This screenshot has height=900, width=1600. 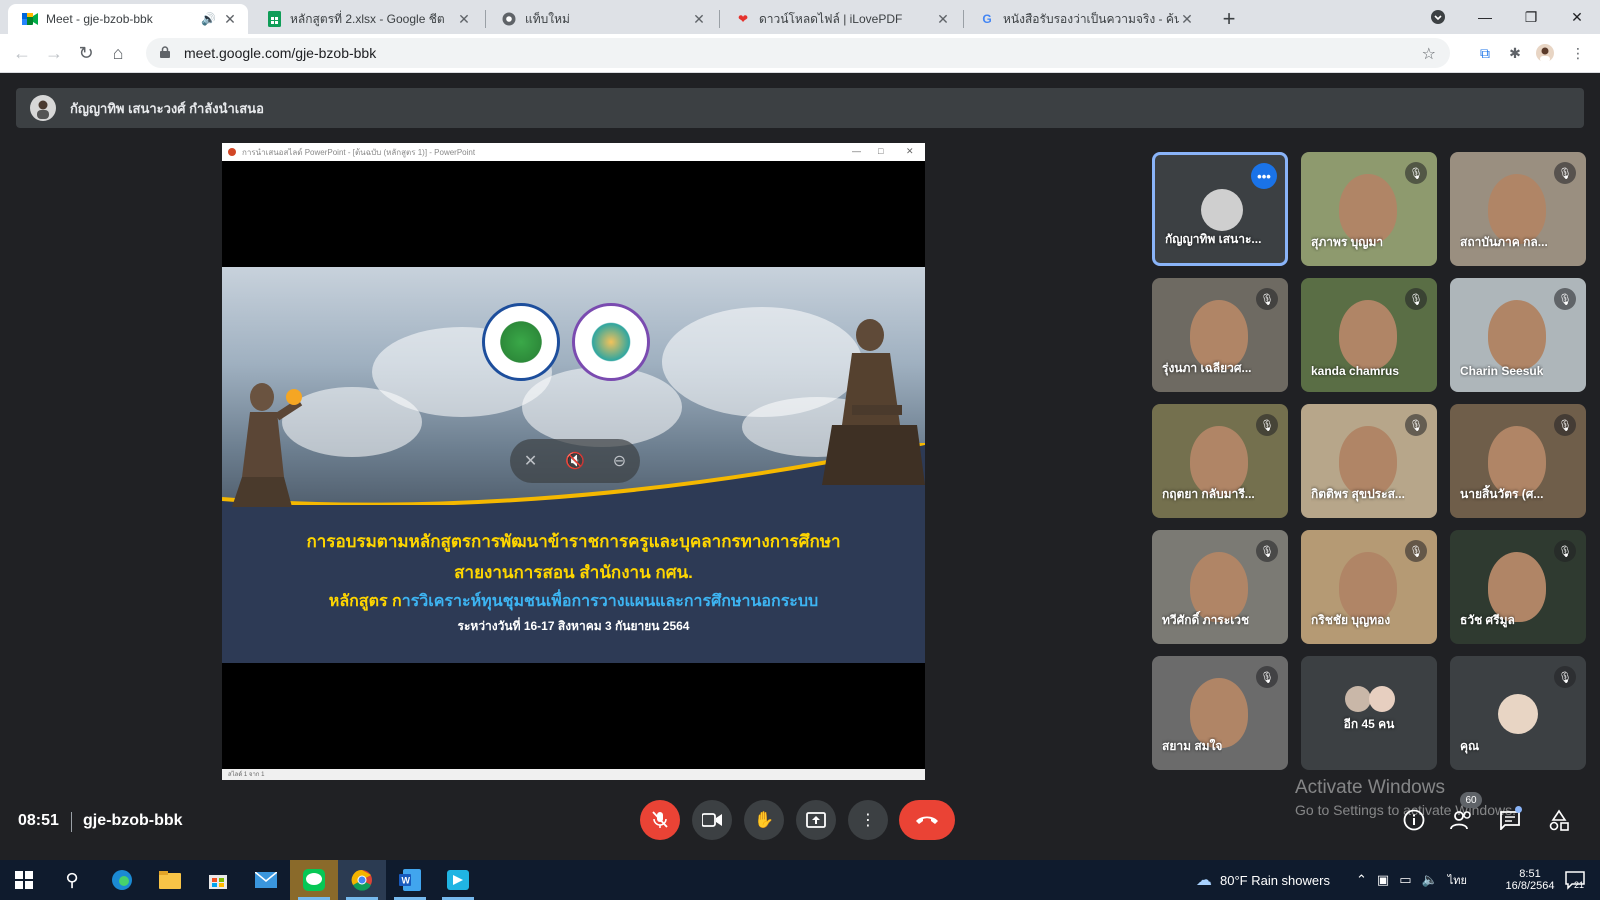 I want to click on reload-button: ↻, so click(x=86, y=53).